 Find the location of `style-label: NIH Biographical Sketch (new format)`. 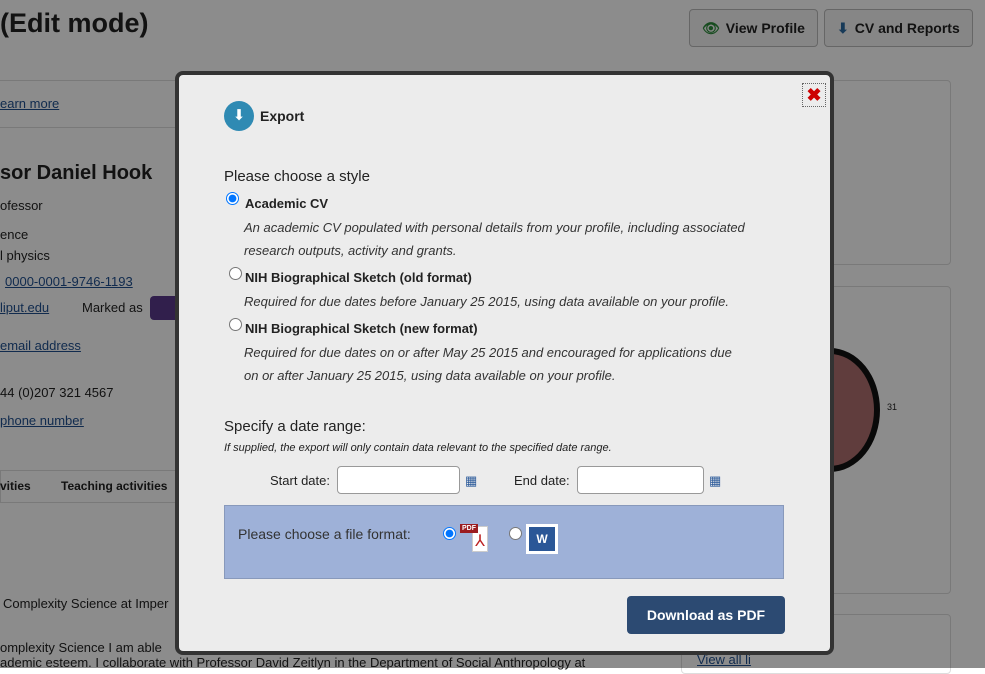

style-label: NIH Biographical Sketch (new format) is located at coordinates (361, 328).